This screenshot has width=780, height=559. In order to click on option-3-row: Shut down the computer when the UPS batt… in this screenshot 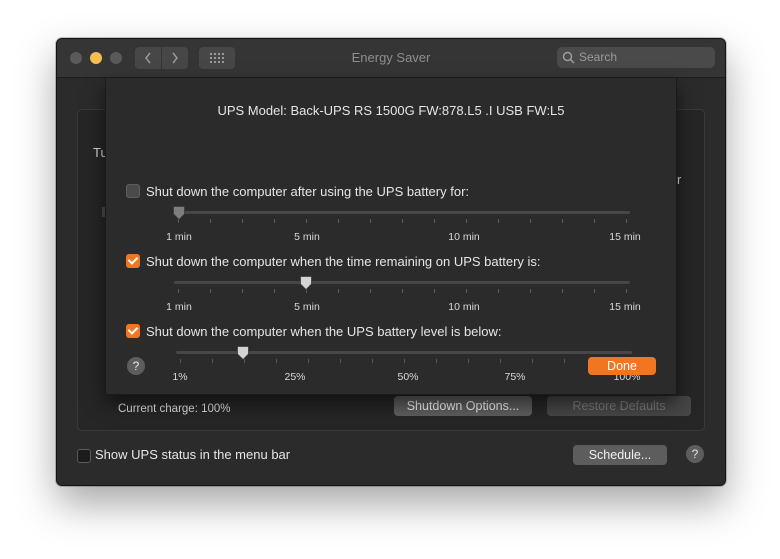, I will do `click(314, 331)`.